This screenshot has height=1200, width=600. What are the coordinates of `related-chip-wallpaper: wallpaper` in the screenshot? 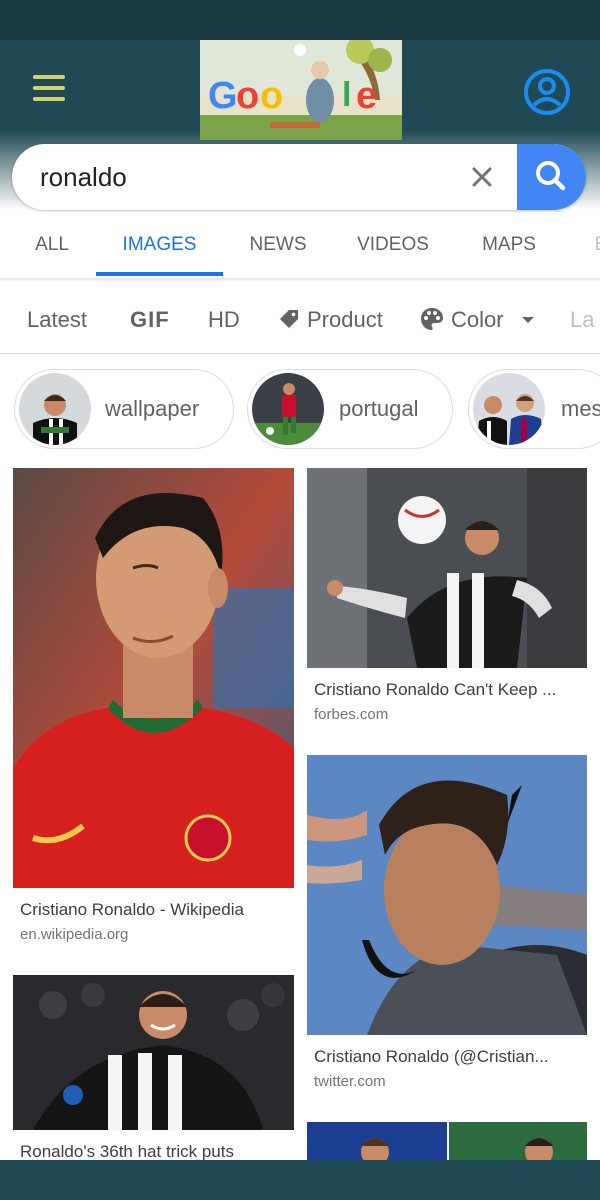 It's located at (124, 409).